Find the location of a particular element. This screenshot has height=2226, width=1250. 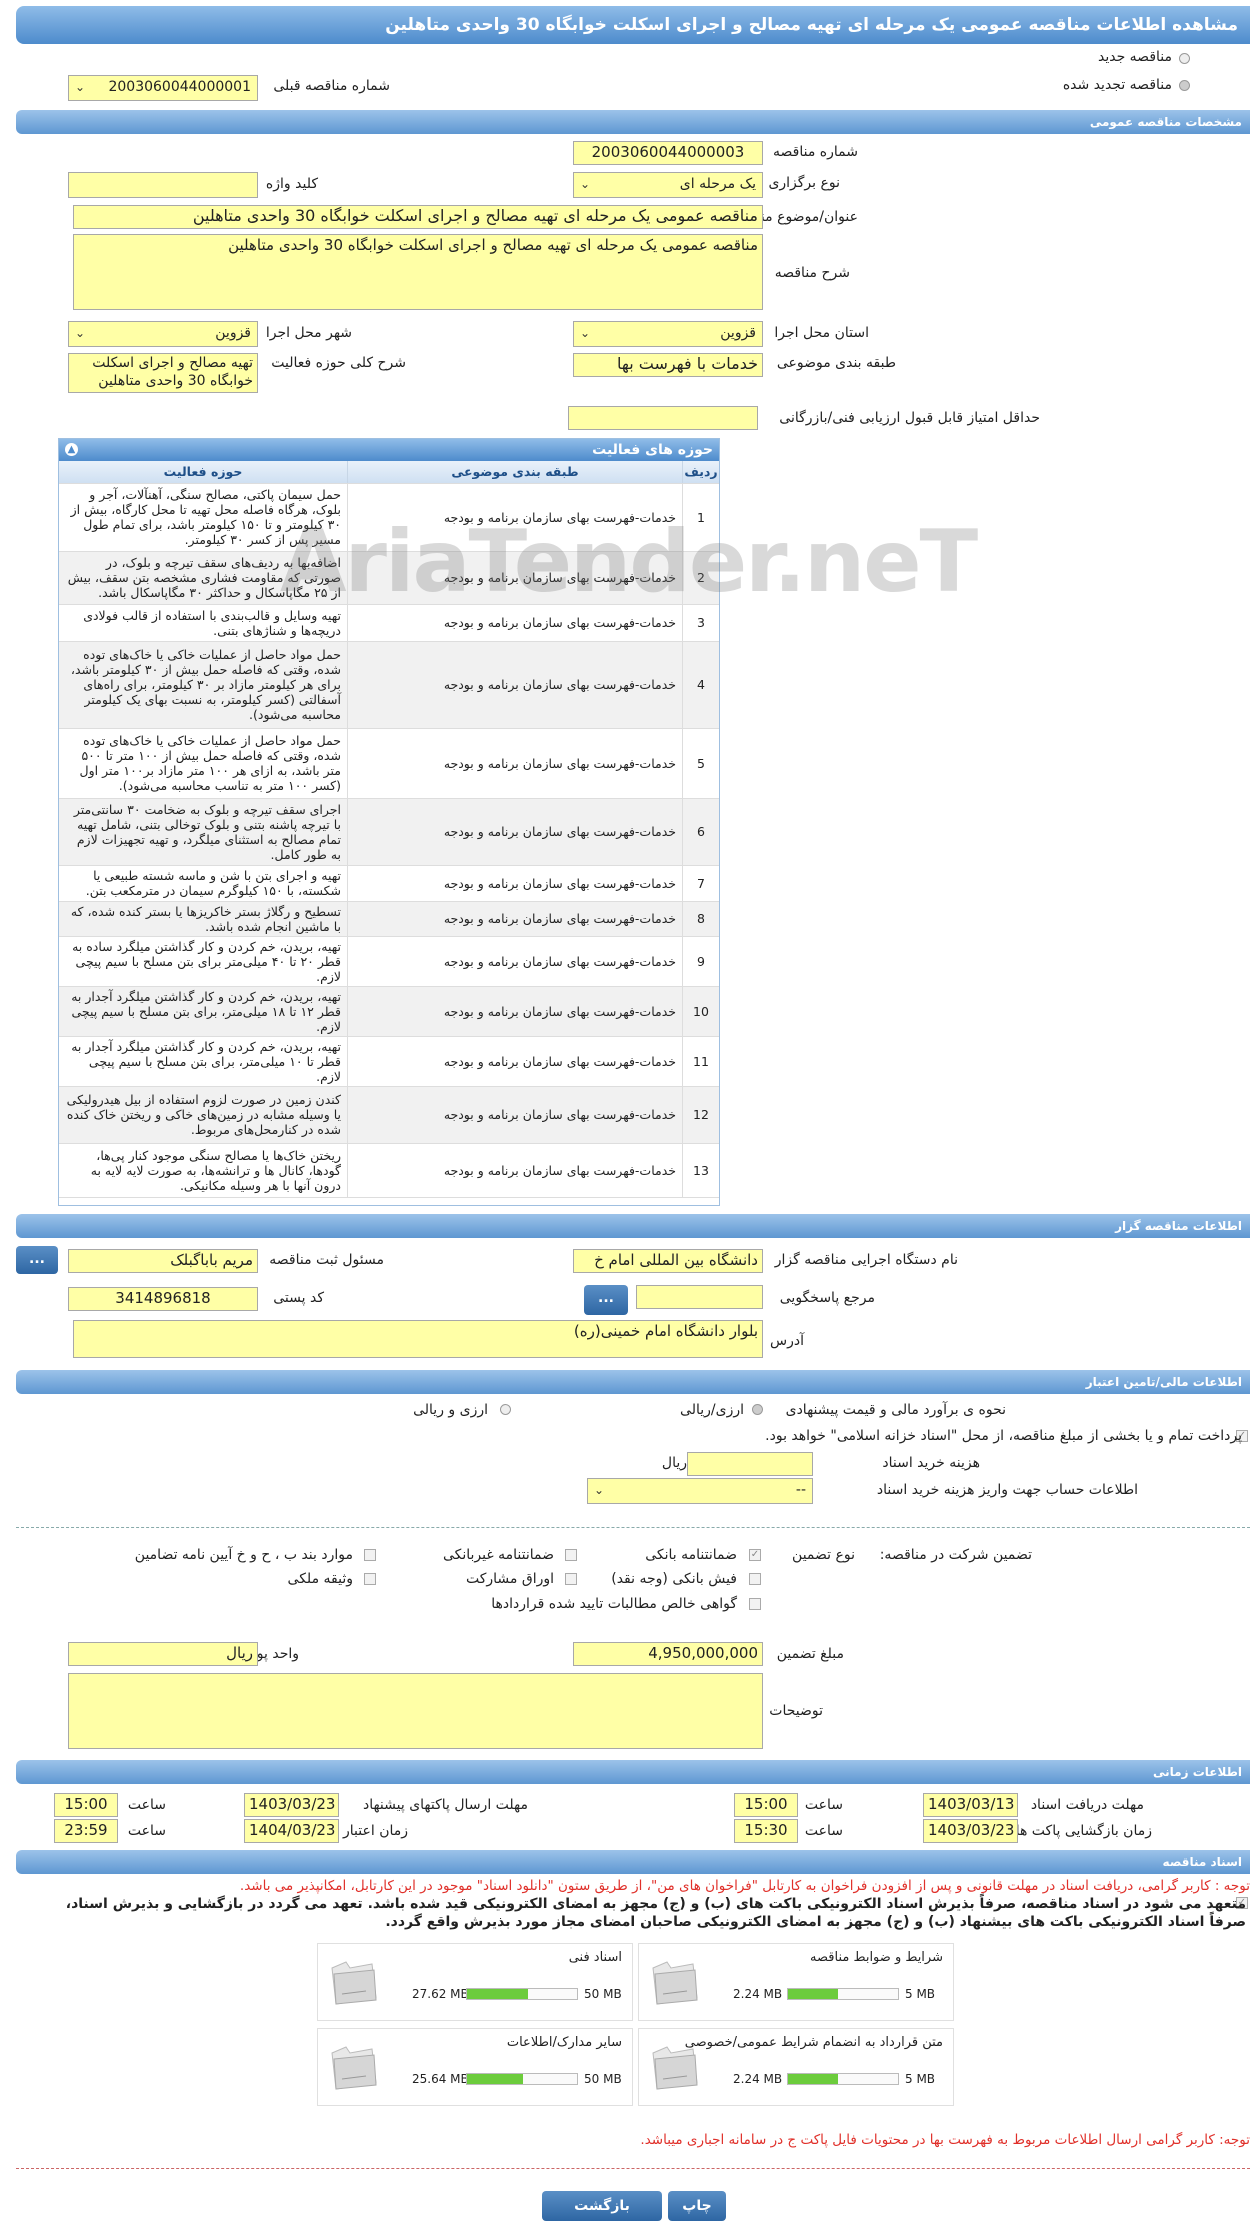

account-value: -- is located at coordinates (800, 1490).